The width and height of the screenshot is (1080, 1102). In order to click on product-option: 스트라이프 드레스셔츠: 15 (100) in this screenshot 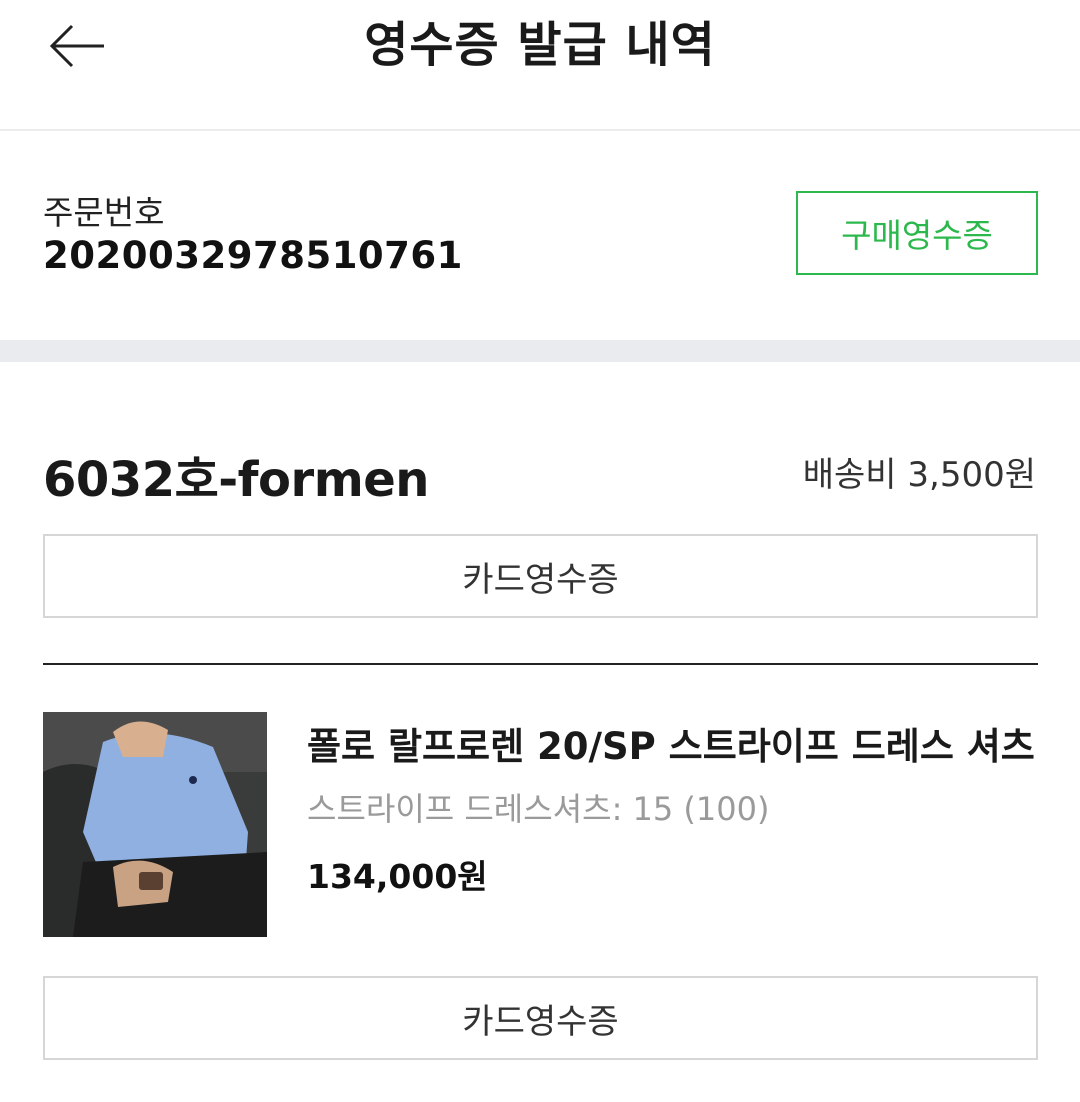, I will do `click(538, 809)`.